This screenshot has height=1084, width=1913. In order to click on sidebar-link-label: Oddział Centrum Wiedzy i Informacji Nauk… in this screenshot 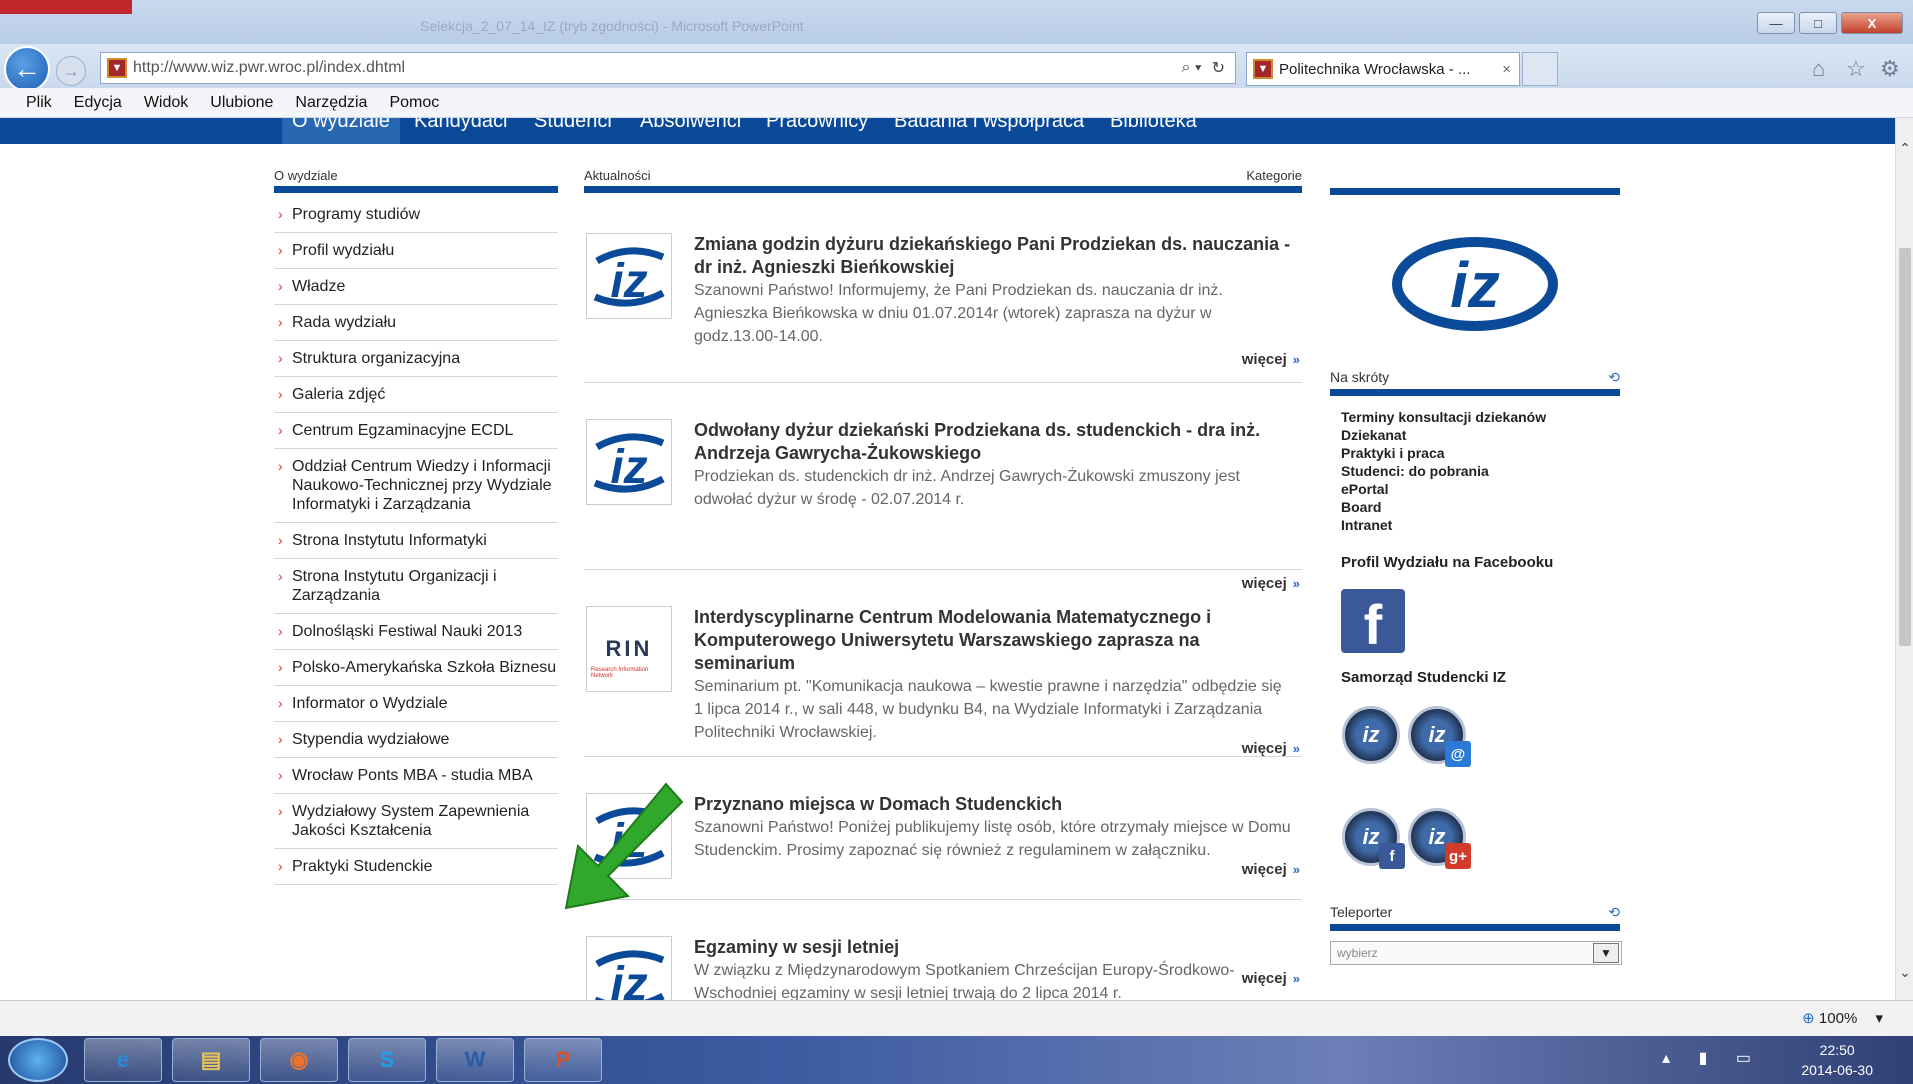, I will do `click(422, 485)`.